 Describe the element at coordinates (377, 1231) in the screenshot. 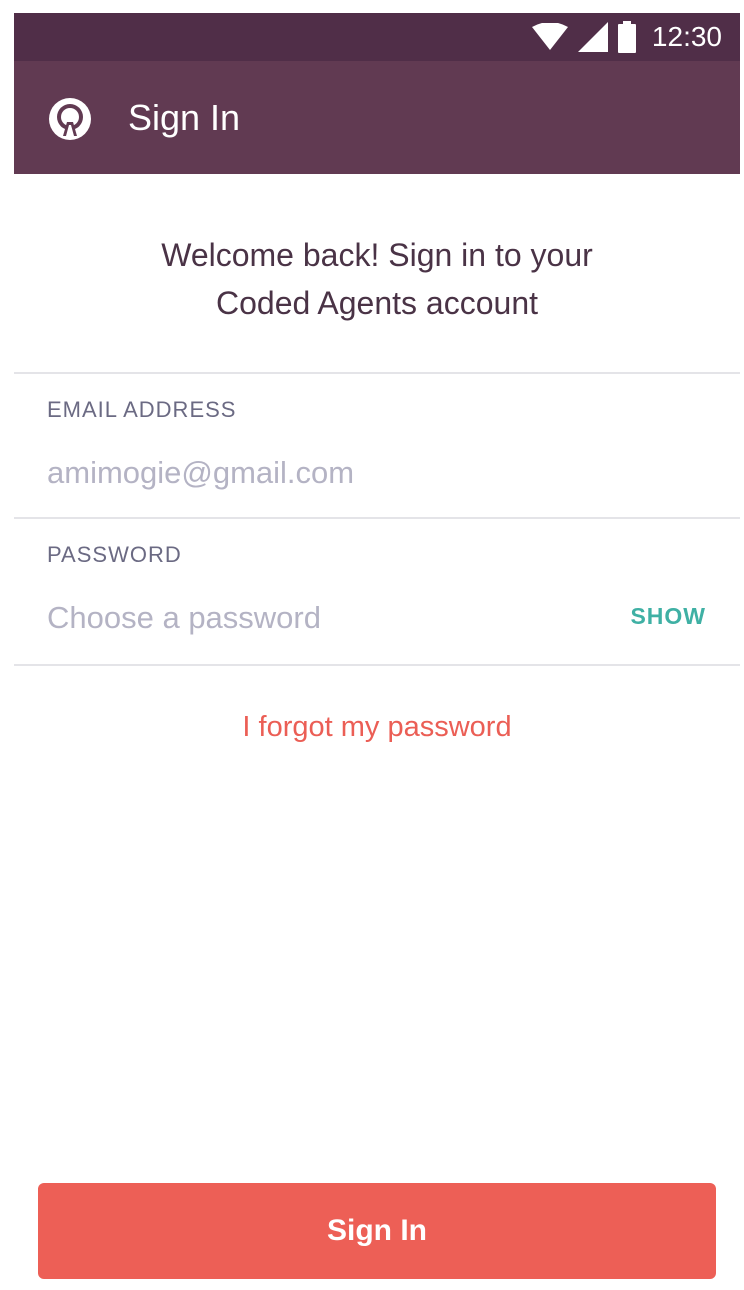

I see `sign-in-button: Sign In` at that location.